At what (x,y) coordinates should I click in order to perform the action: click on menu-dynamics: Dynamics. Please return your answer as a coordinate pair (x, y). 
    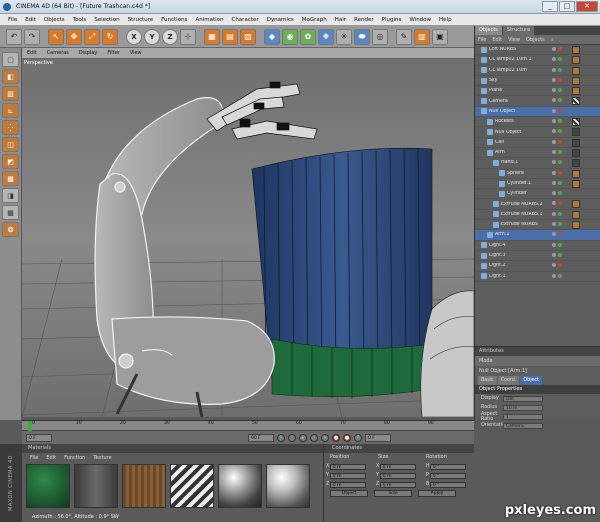
    Looking at the image, I should click on (280, 20).